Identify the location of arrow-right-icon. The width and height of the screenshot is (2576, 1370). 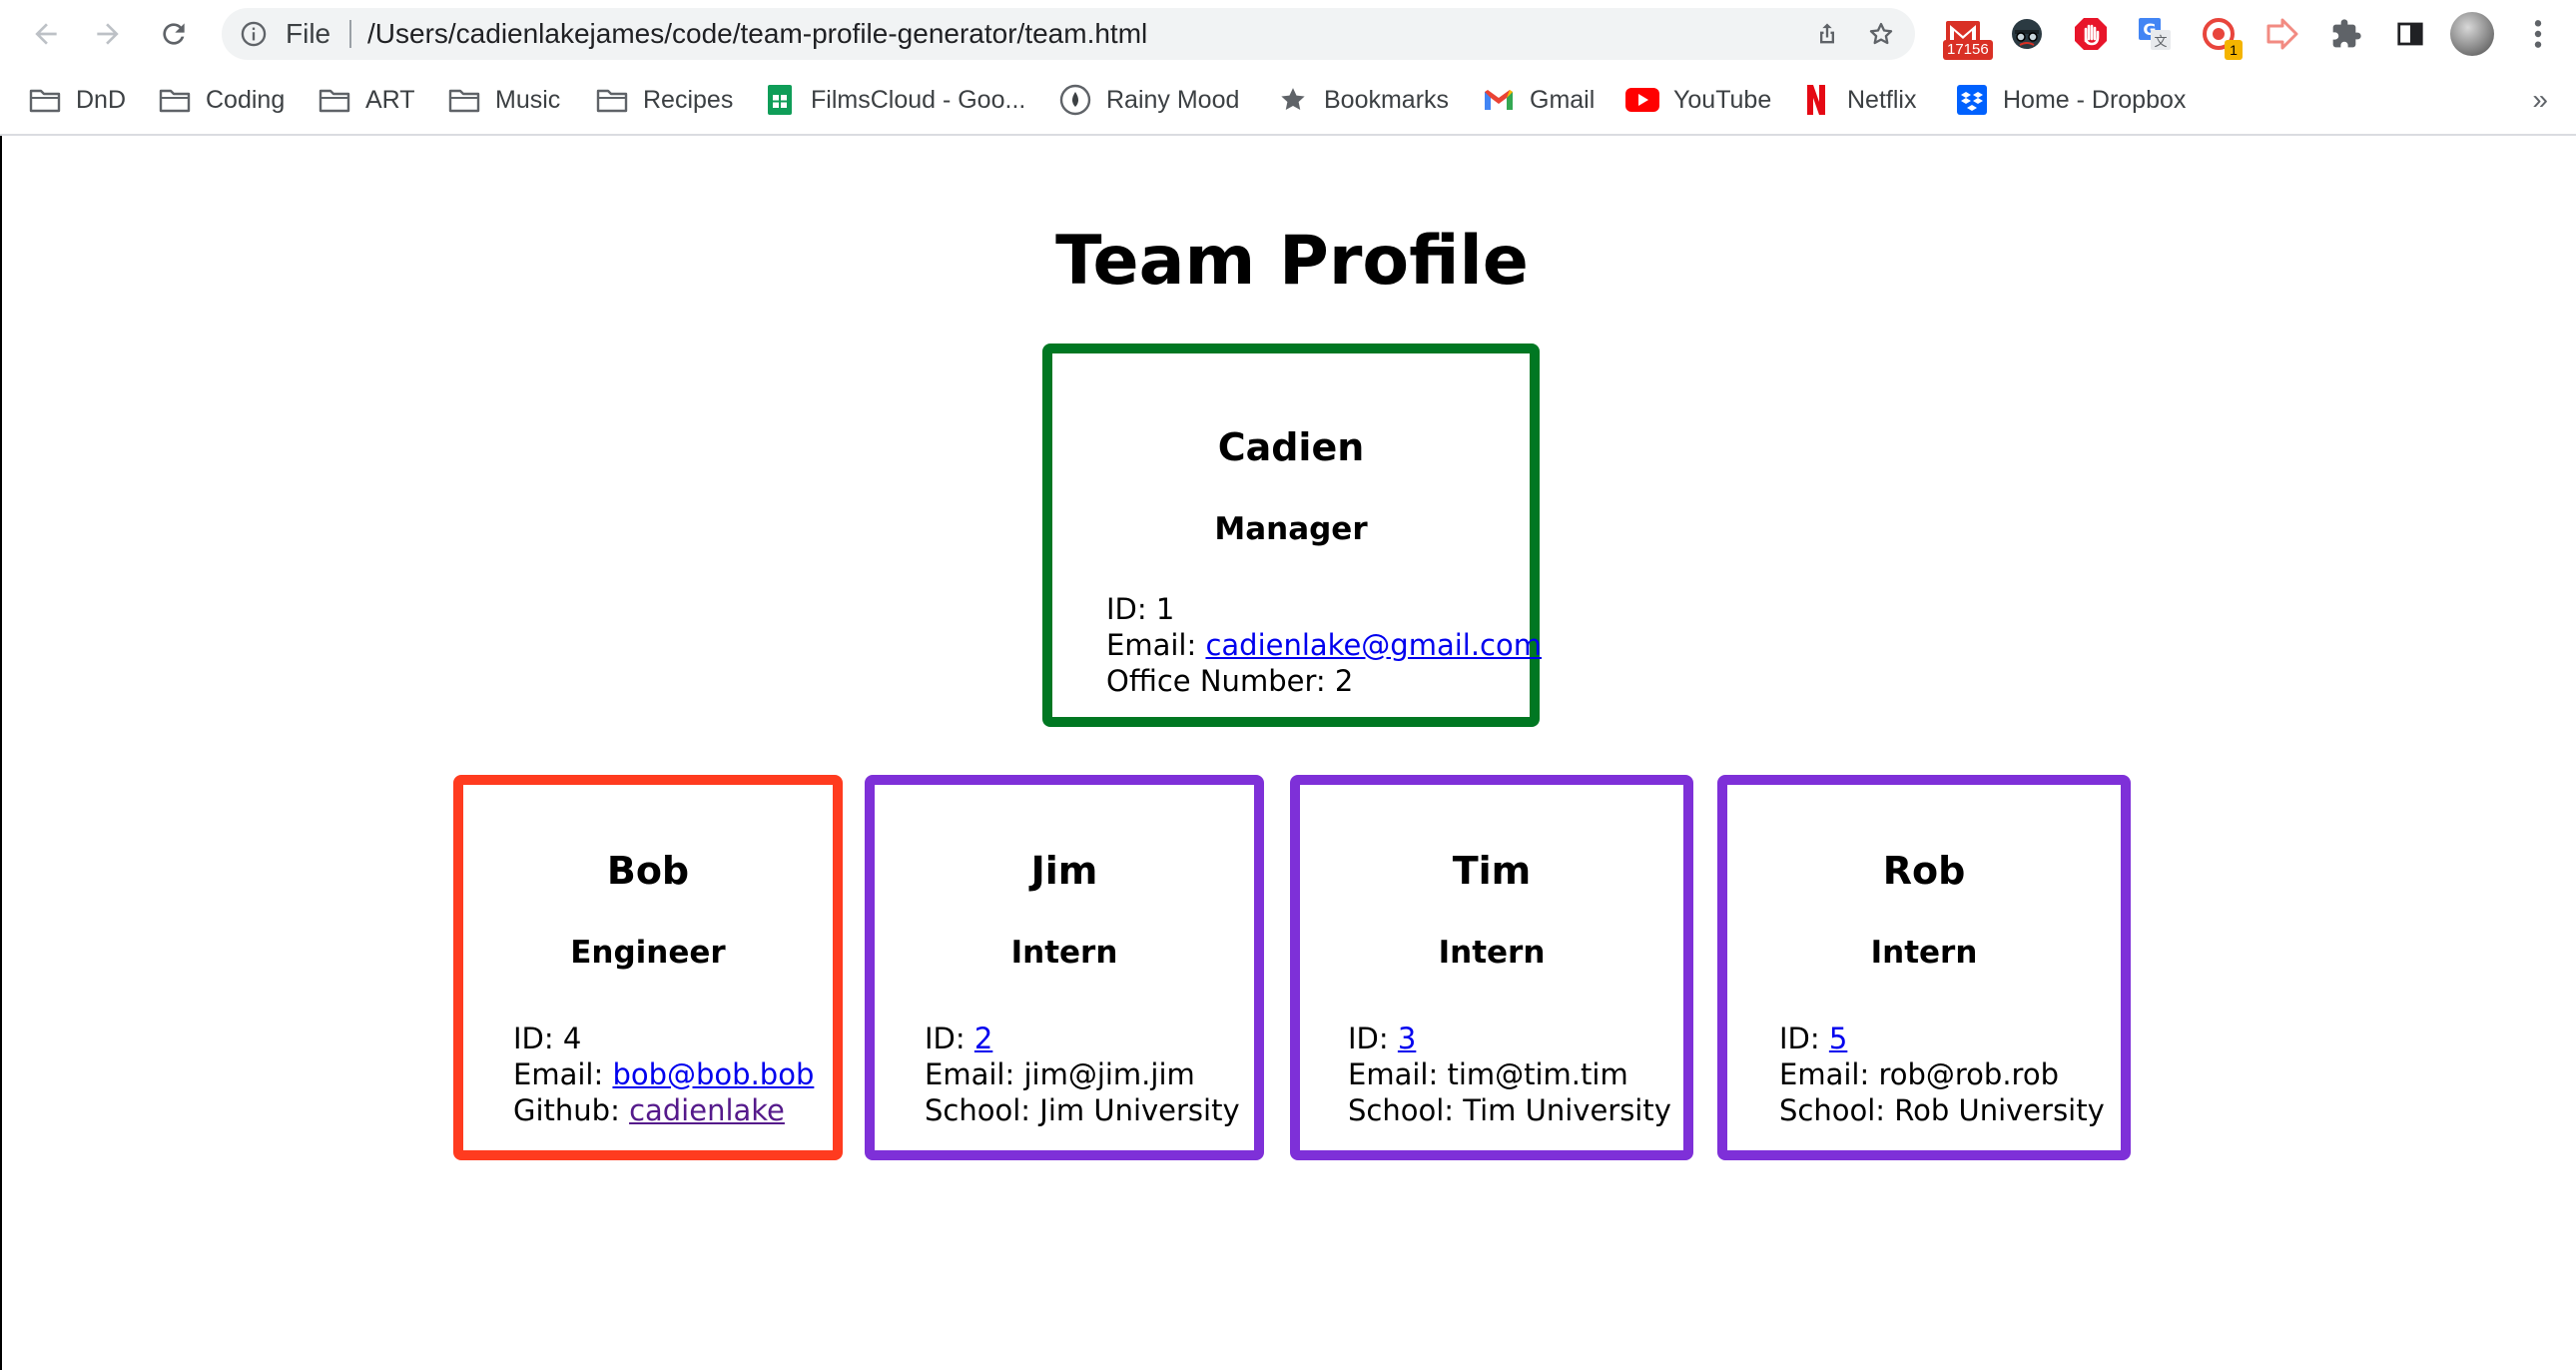
(108, 34).